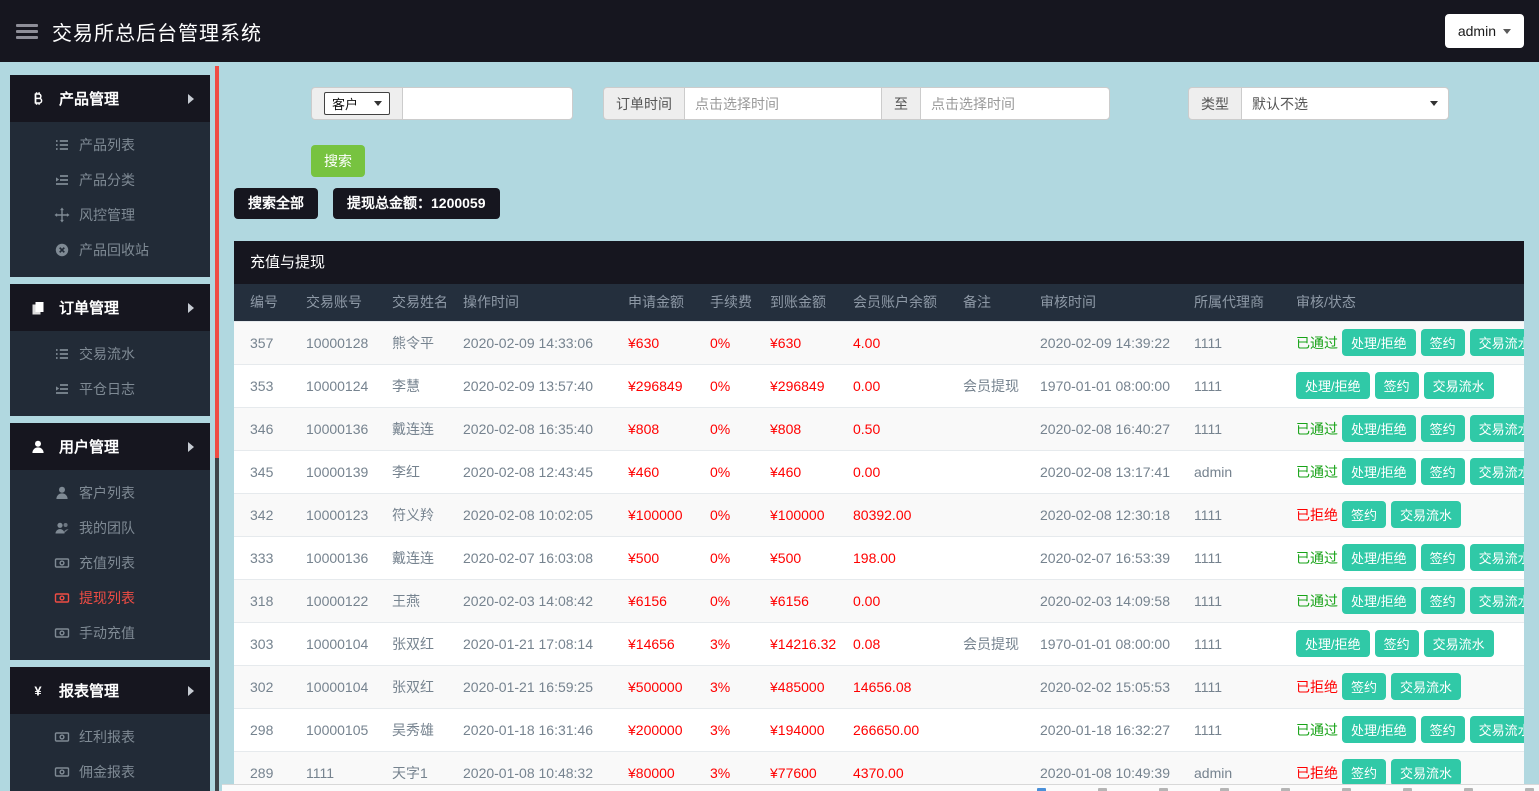 The width and height of the screenshot is (1539, 791). What do you see at coordinates (783, 103) in the screenshot?
I see `time-from-input` at bounding box center [783, 103].